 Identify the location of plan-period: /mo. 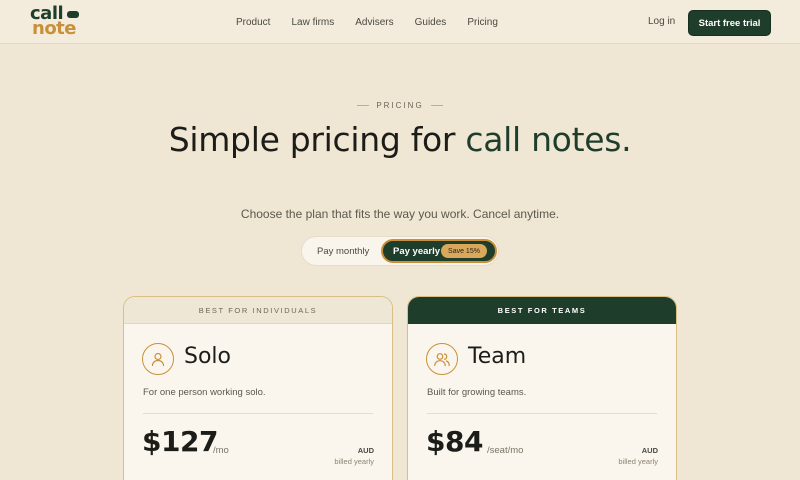
(221, 450).